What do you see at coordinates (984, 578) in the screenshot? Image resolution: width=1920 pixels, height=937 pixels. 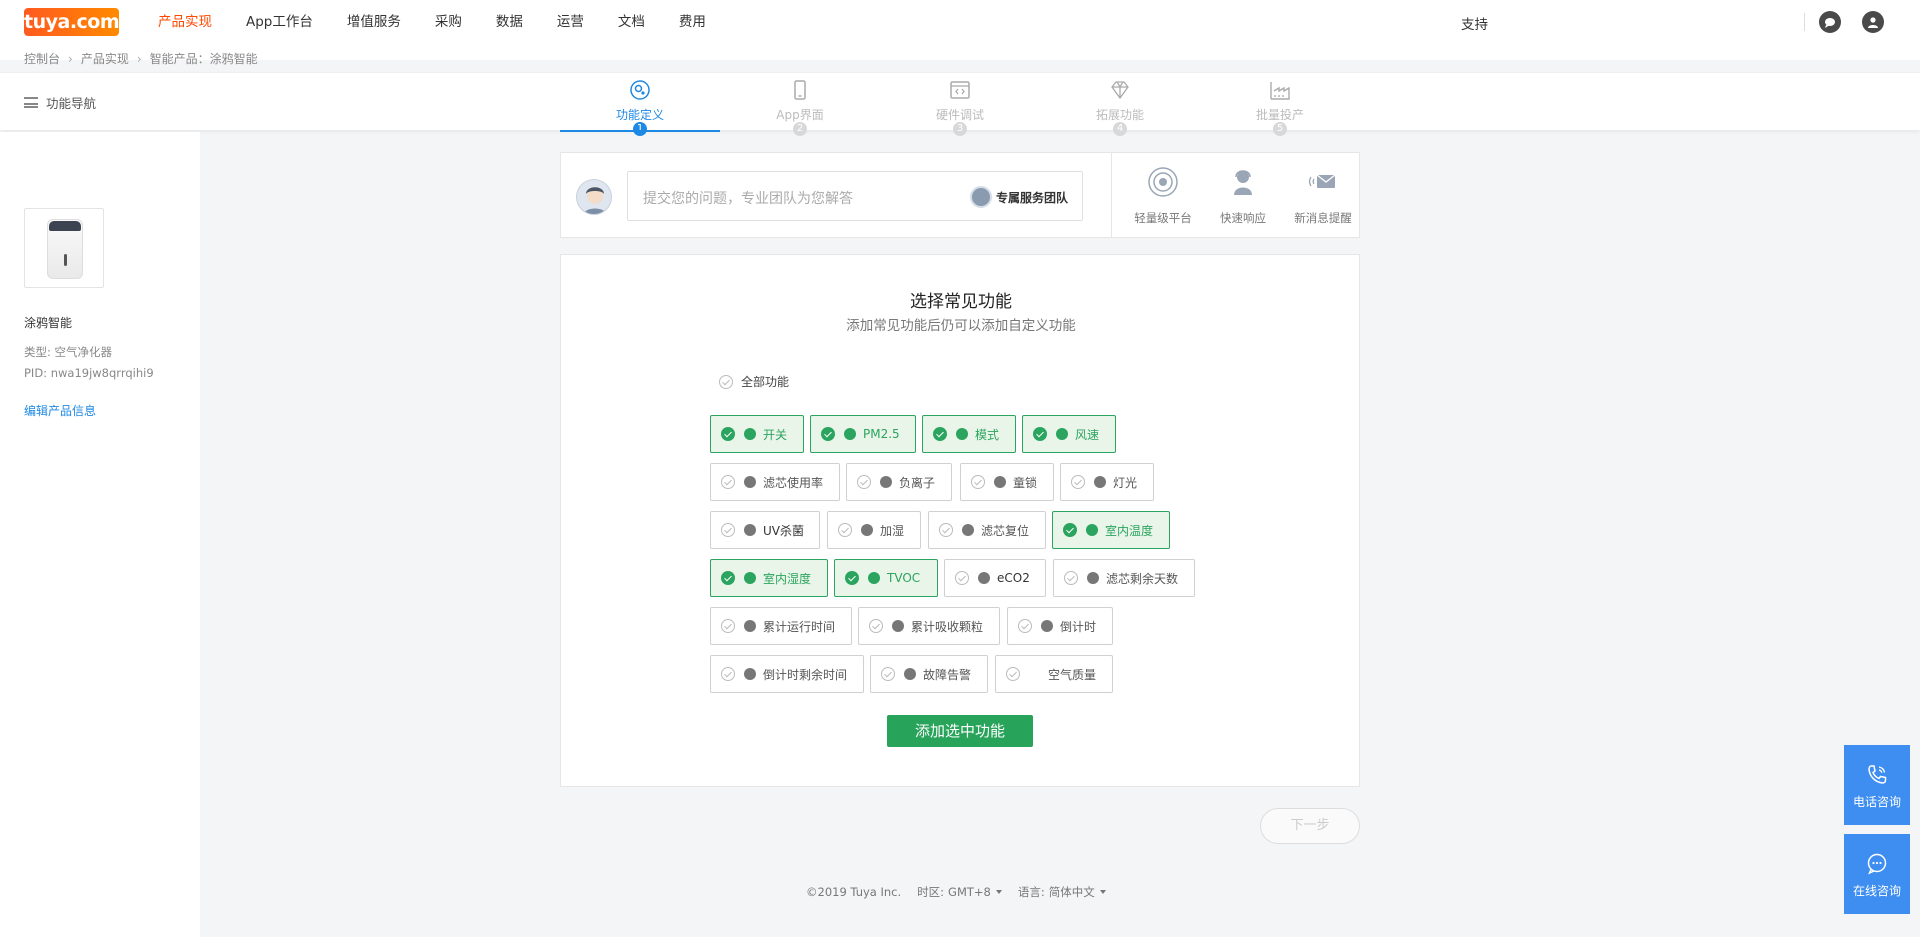 I see `co2-icon` at bounding box center [984, 578].